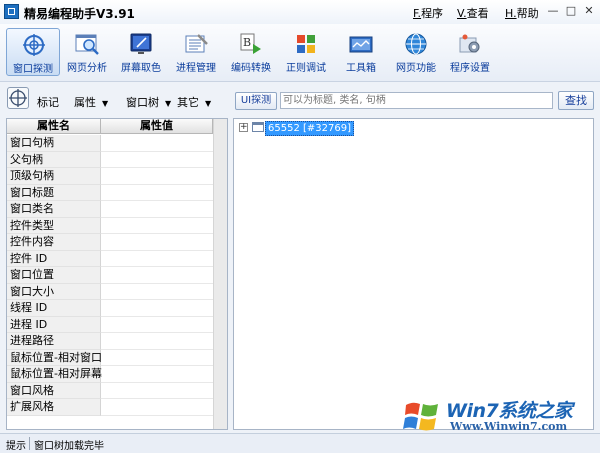 The height and width of the screenshot is (453, 600). I want to click on property-row: 窗口标题, so click(110, 192).